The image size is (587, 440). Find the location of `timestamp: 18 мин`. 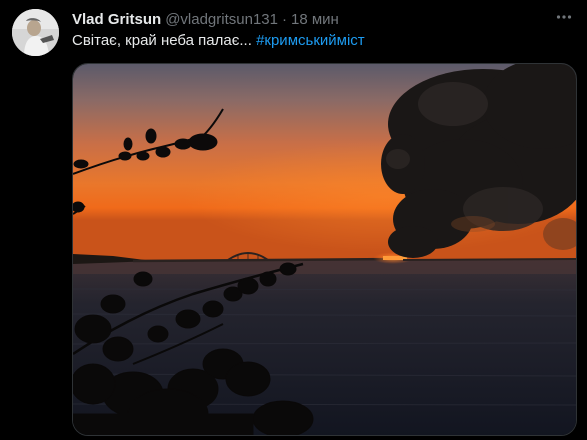

timestamp: 18 мин is located at coordinates (315, 19).